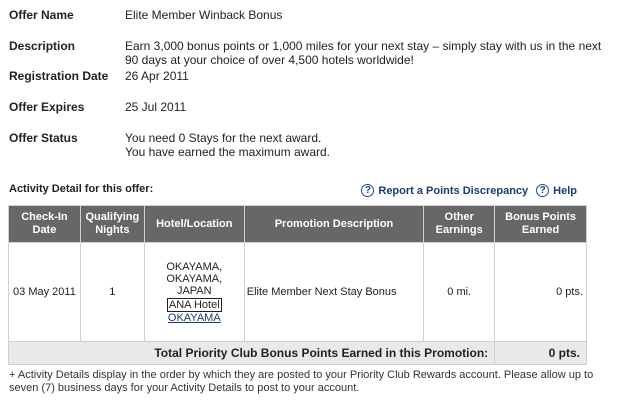 The height and width of the screenshot is (400, 617). Describe the element at coordinates (228, 152) in the screenshot. I see `status-line-2: You have earned the maximum award.` at that location.